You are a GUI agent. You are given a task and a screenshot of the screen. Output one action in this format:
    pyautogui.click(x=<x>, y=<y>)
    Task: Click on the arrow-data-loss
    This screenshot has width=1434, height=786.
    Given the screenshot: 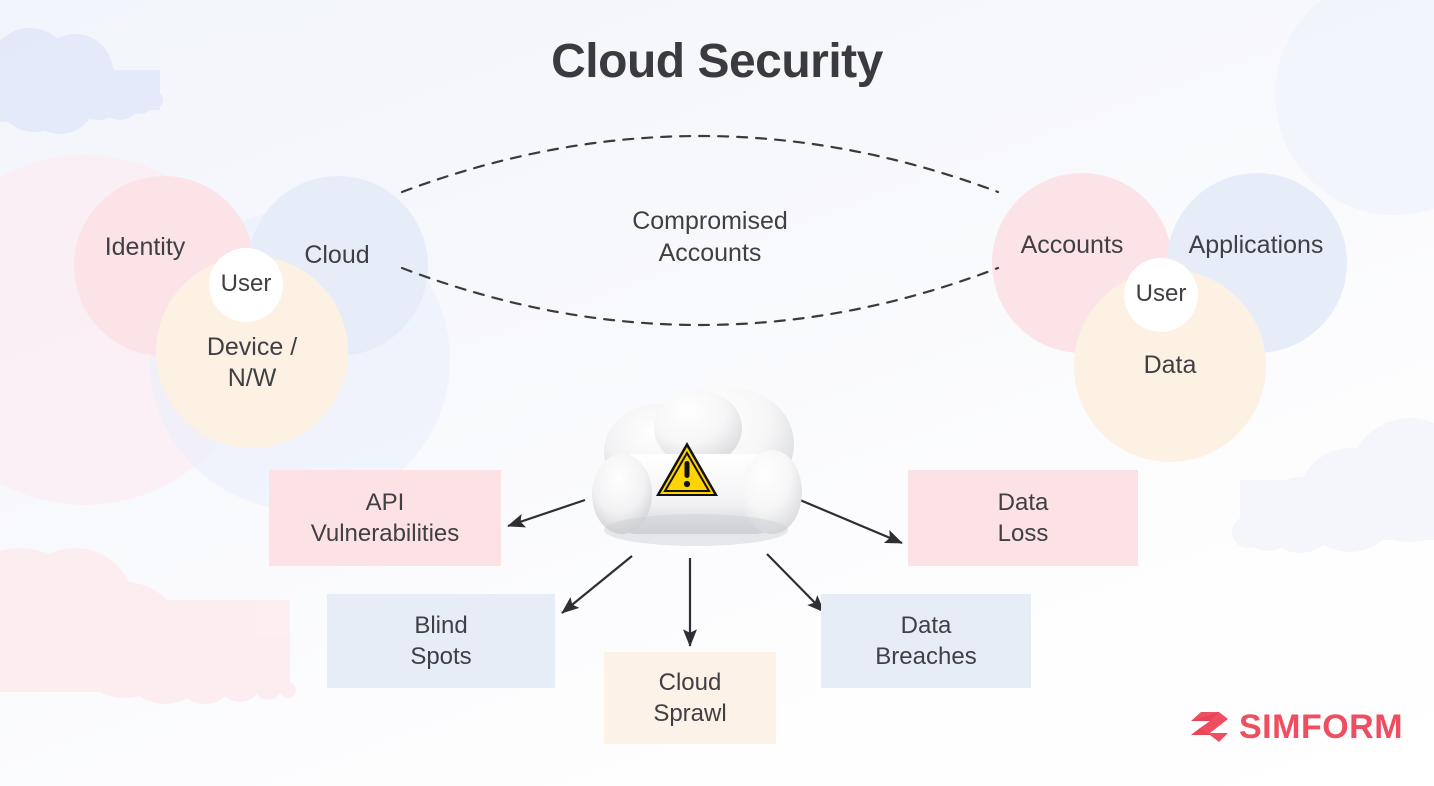 What is the action you would take?
    pyautogui.click(x=851, y=521)
    